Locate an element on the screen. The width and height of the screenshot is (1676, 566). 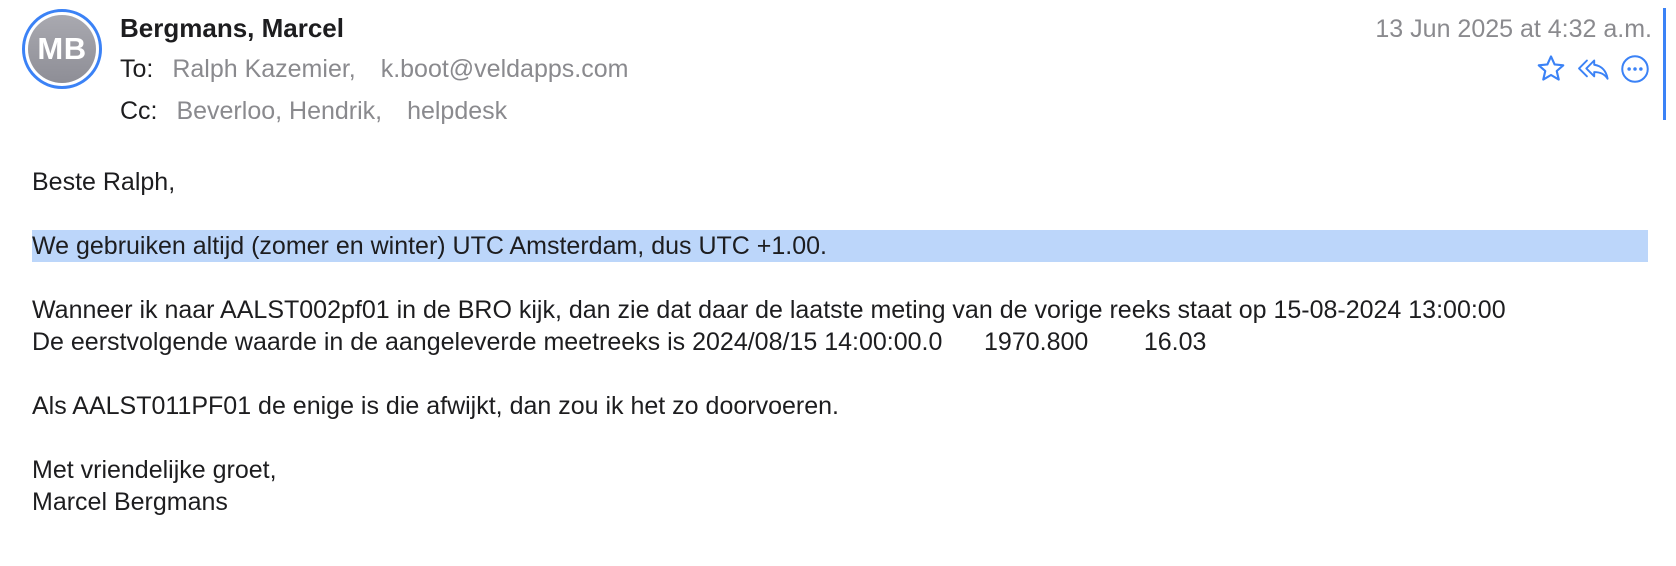
message-date: 13 Jun 2025 at 4:32 a.m. is located at coordinates (1513, 29).